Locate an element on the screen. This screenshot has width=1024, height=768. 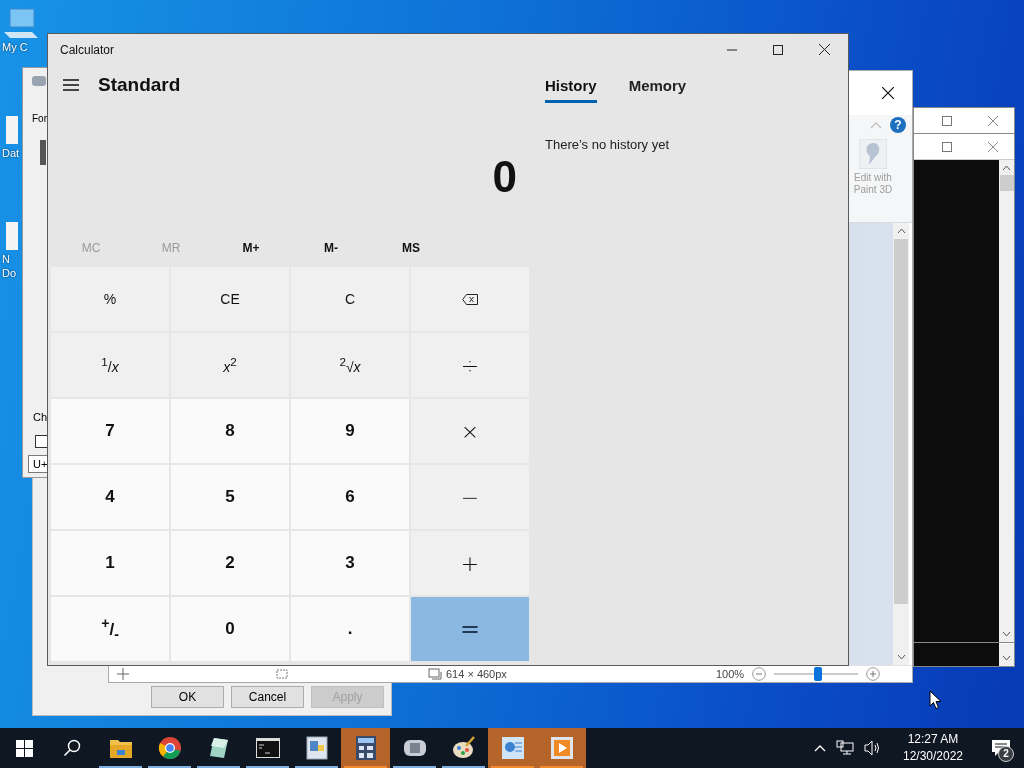
calculator-key: % is located at coordinates (110, 299).